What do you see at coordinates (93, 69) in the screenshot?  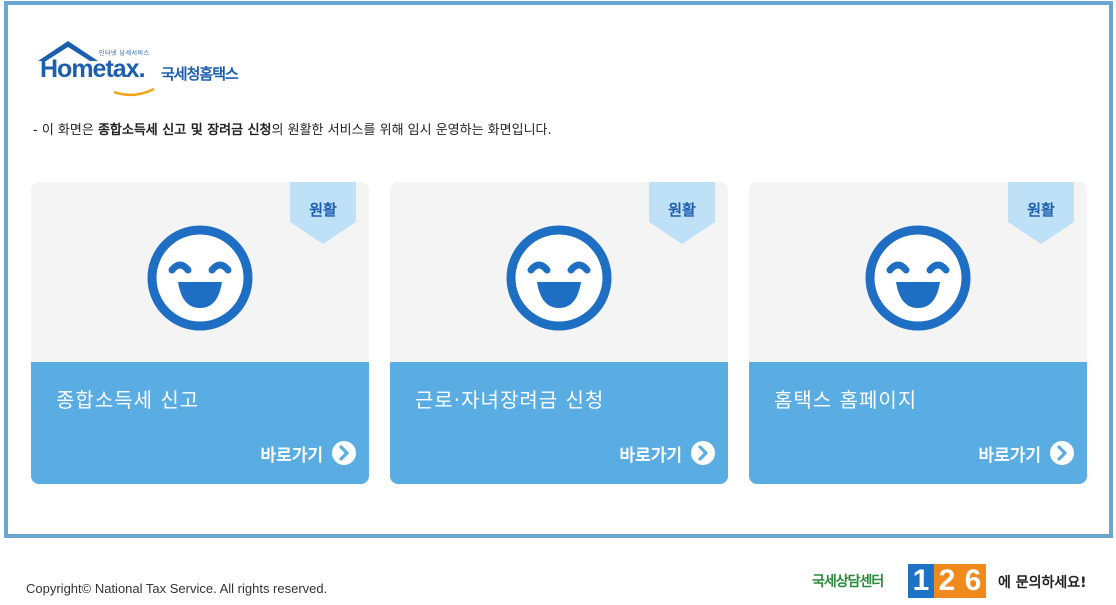 I see `logo-text: Hometax.` at bounding box center [93, 69].